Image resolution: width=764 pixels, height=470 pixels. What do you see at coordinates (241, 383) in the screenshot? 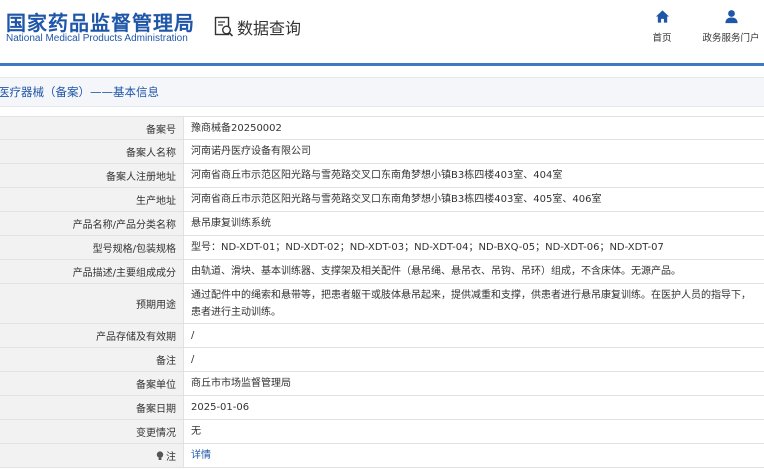
I see `row-value: 商丘市市场监督管理局` at bounding box center [241, 383].